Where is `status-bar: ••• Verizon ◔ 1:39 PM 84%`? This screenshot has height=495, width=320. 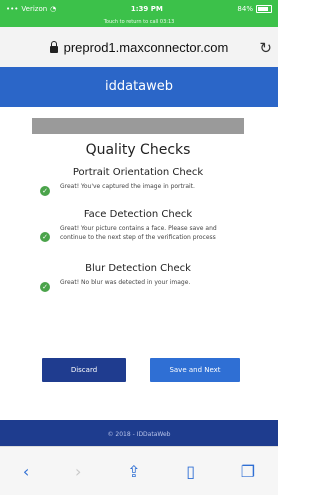
status-bar: ••• Verizon ◔ 1:39 PM 84% is located at coordinates (139, 9).